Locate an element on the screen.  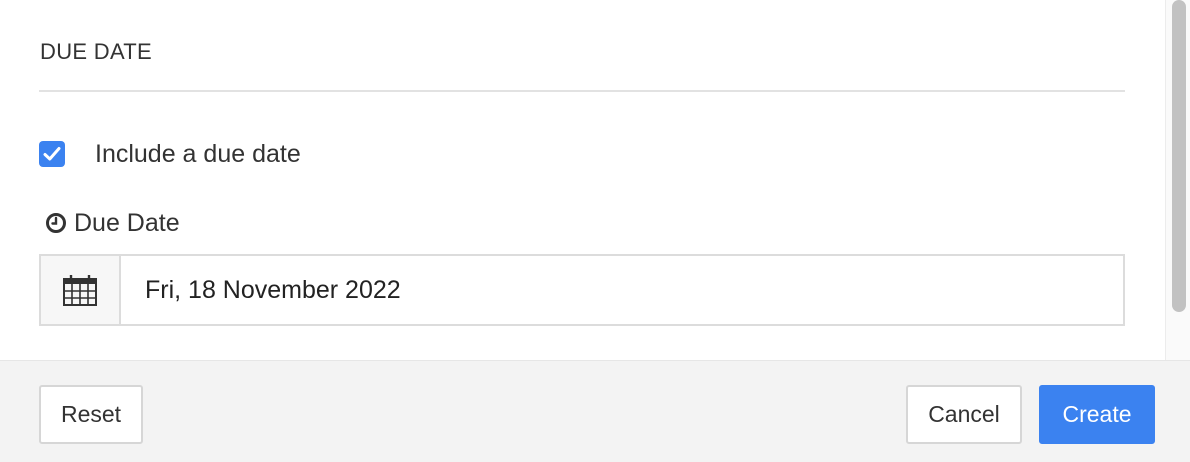
include-due-date-checkbox is located at coordinates (52, 154).